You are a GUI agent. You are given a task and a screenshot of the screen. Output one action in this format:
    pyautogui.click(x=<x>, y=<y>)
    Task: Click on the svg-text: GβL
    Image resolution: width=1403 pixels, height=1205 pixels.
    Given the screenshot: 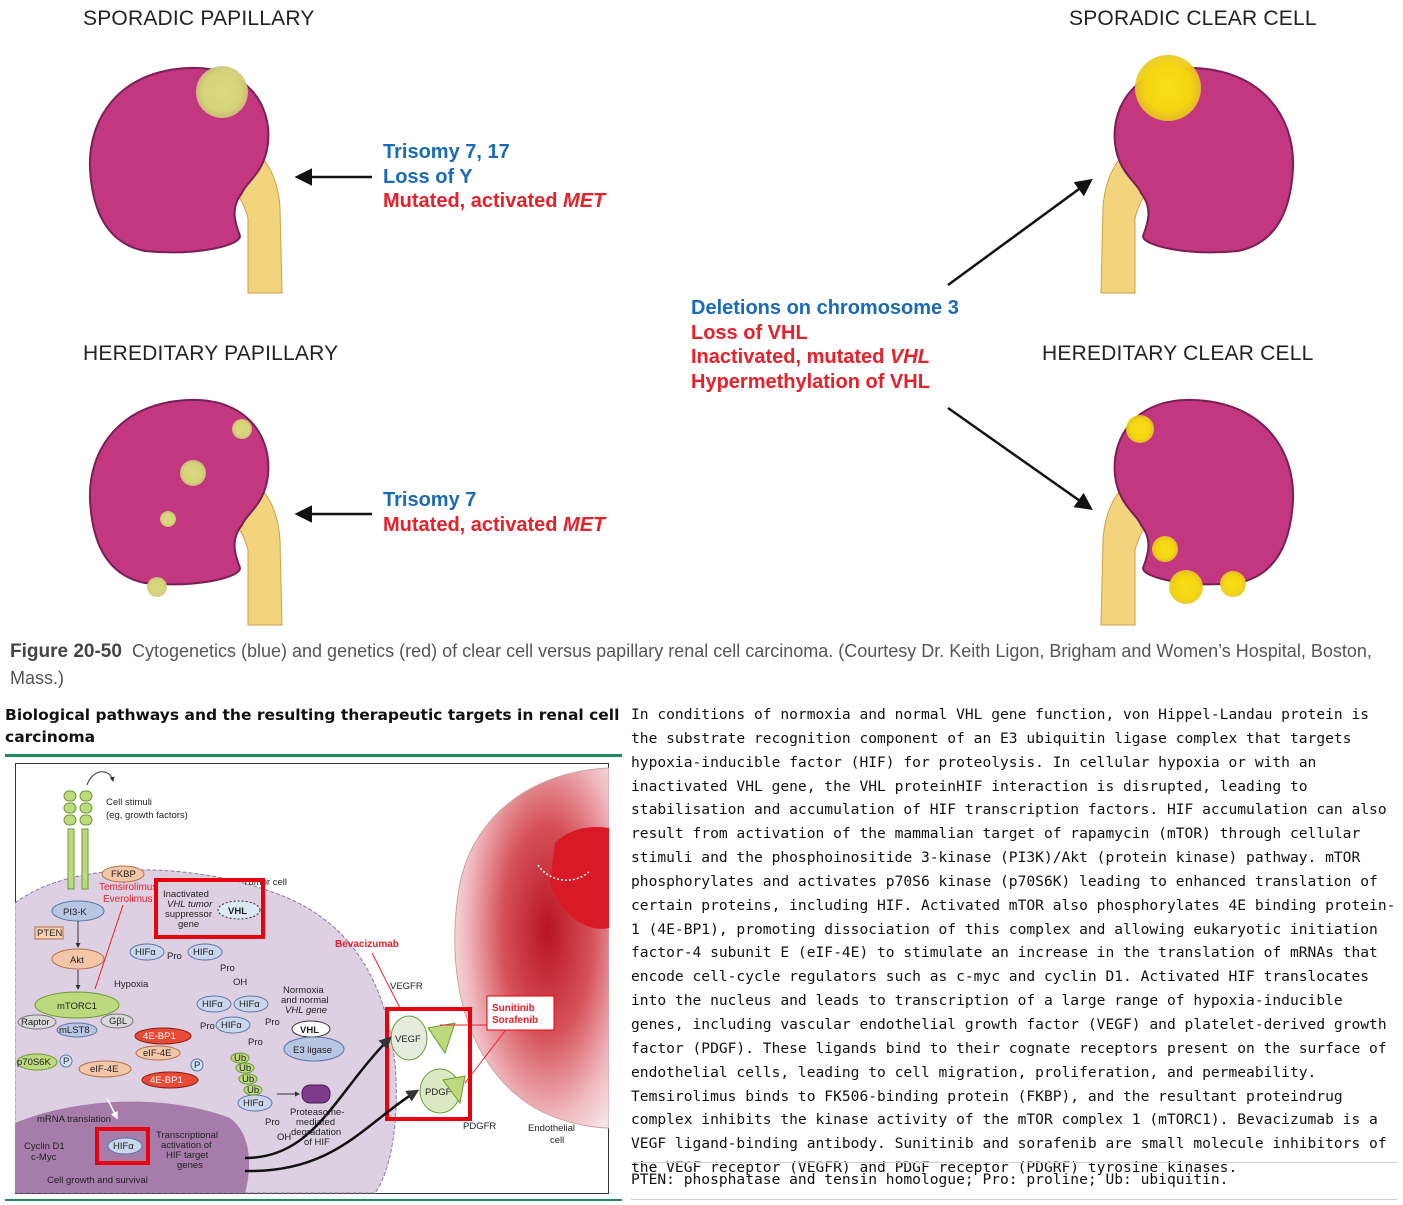 What is the action you would take?
    pyautogui.click(x=118, y=1021)
    